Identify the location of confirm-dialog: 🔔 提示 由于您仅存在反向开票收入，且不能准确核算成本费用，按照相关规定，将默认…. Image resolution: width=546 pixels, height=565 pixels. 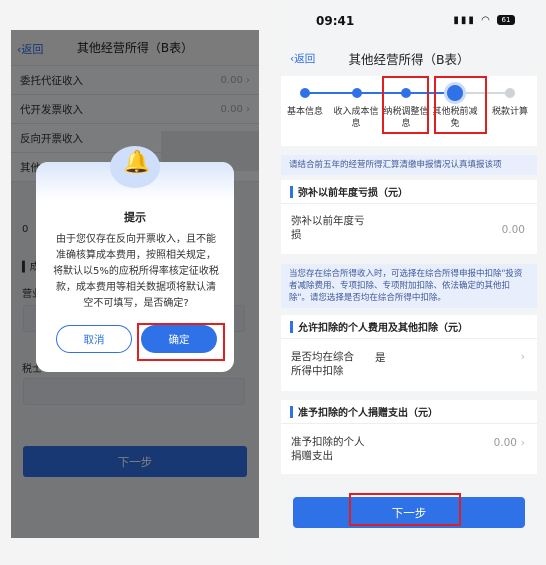
(135, 259).